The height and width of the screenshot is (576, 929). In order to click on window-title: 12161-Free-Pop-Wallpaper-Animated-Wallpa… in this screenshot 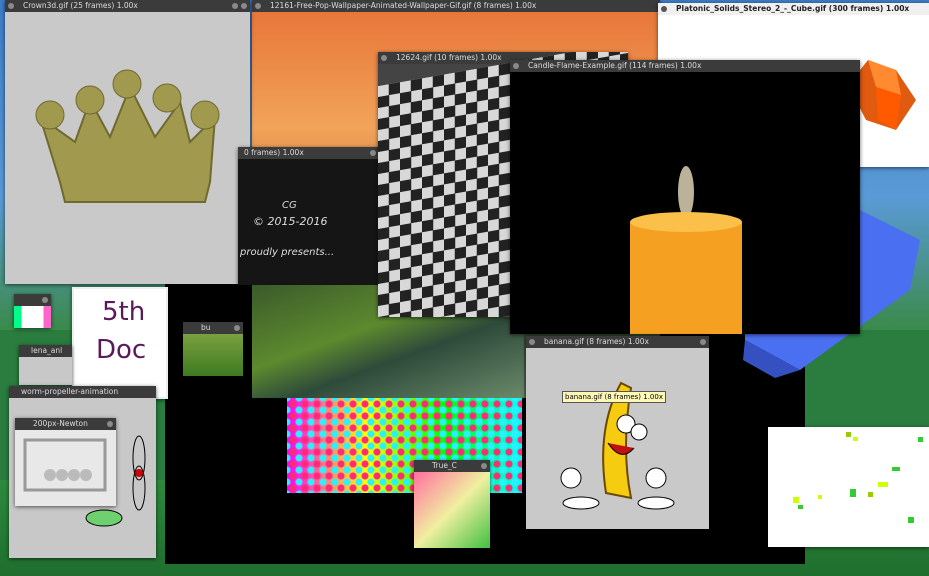, I will do `click(403, 5)`.